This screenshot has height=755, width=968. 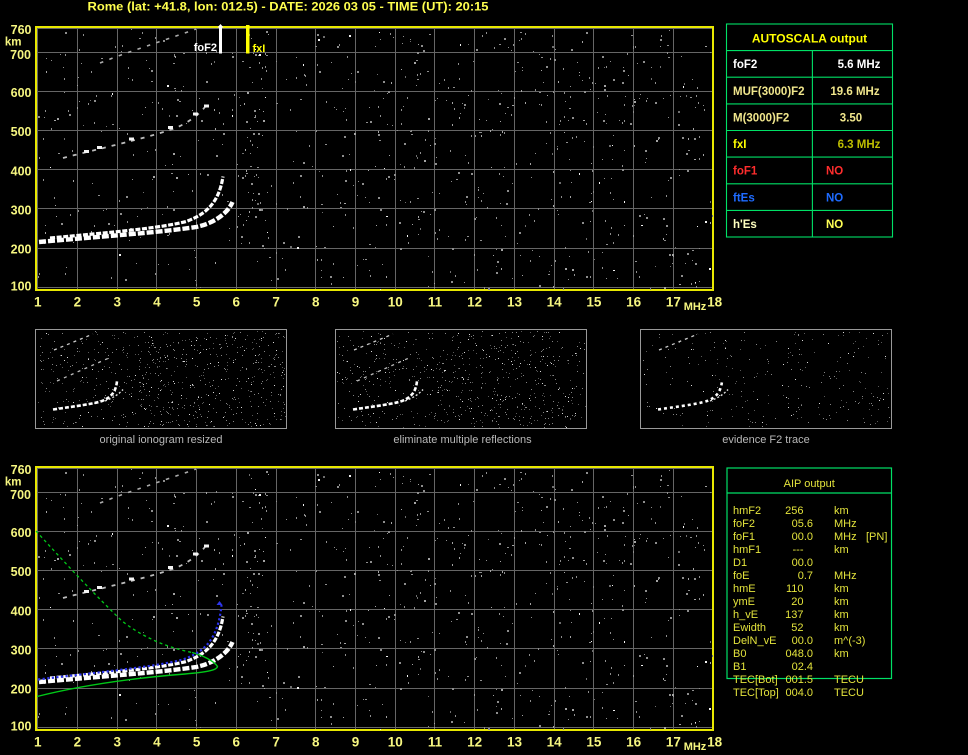 I want to click on svg-text: 02.4, so click(x=802, y=667).